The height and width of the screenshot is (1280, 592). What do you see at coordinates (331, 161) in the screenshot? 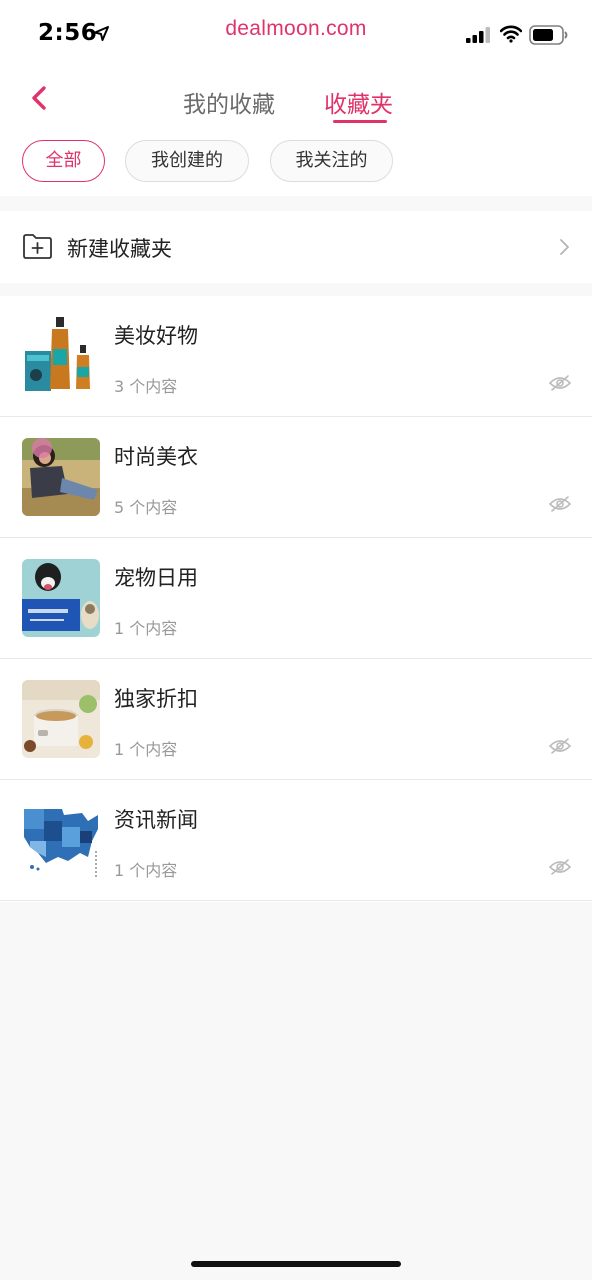
I see `filter-chip-followed: 我关注的` at bounding box center [331, 161].